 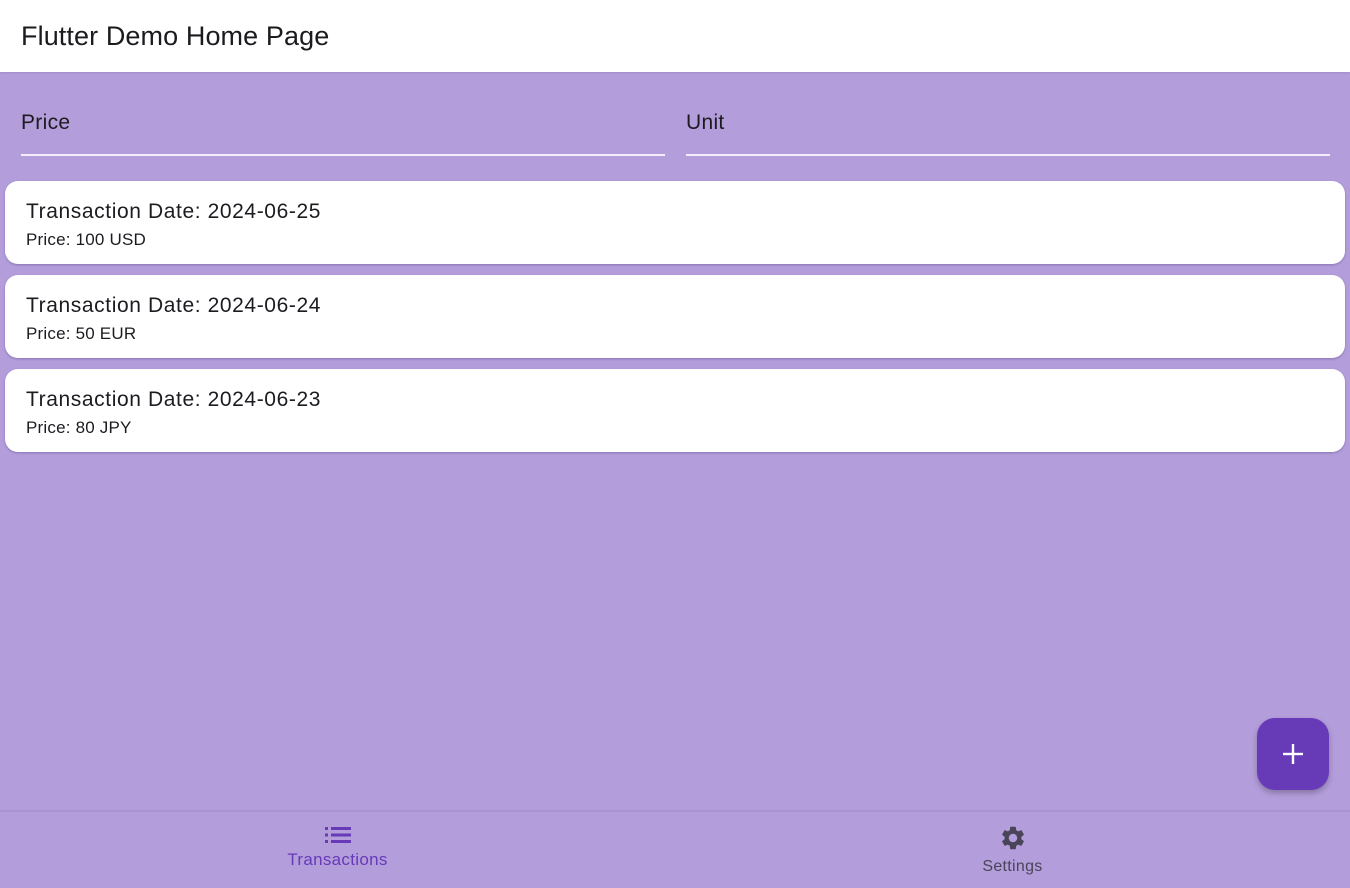 I want to click on transaction-price: Price: 80 JPY, so click(x=79, y=427).